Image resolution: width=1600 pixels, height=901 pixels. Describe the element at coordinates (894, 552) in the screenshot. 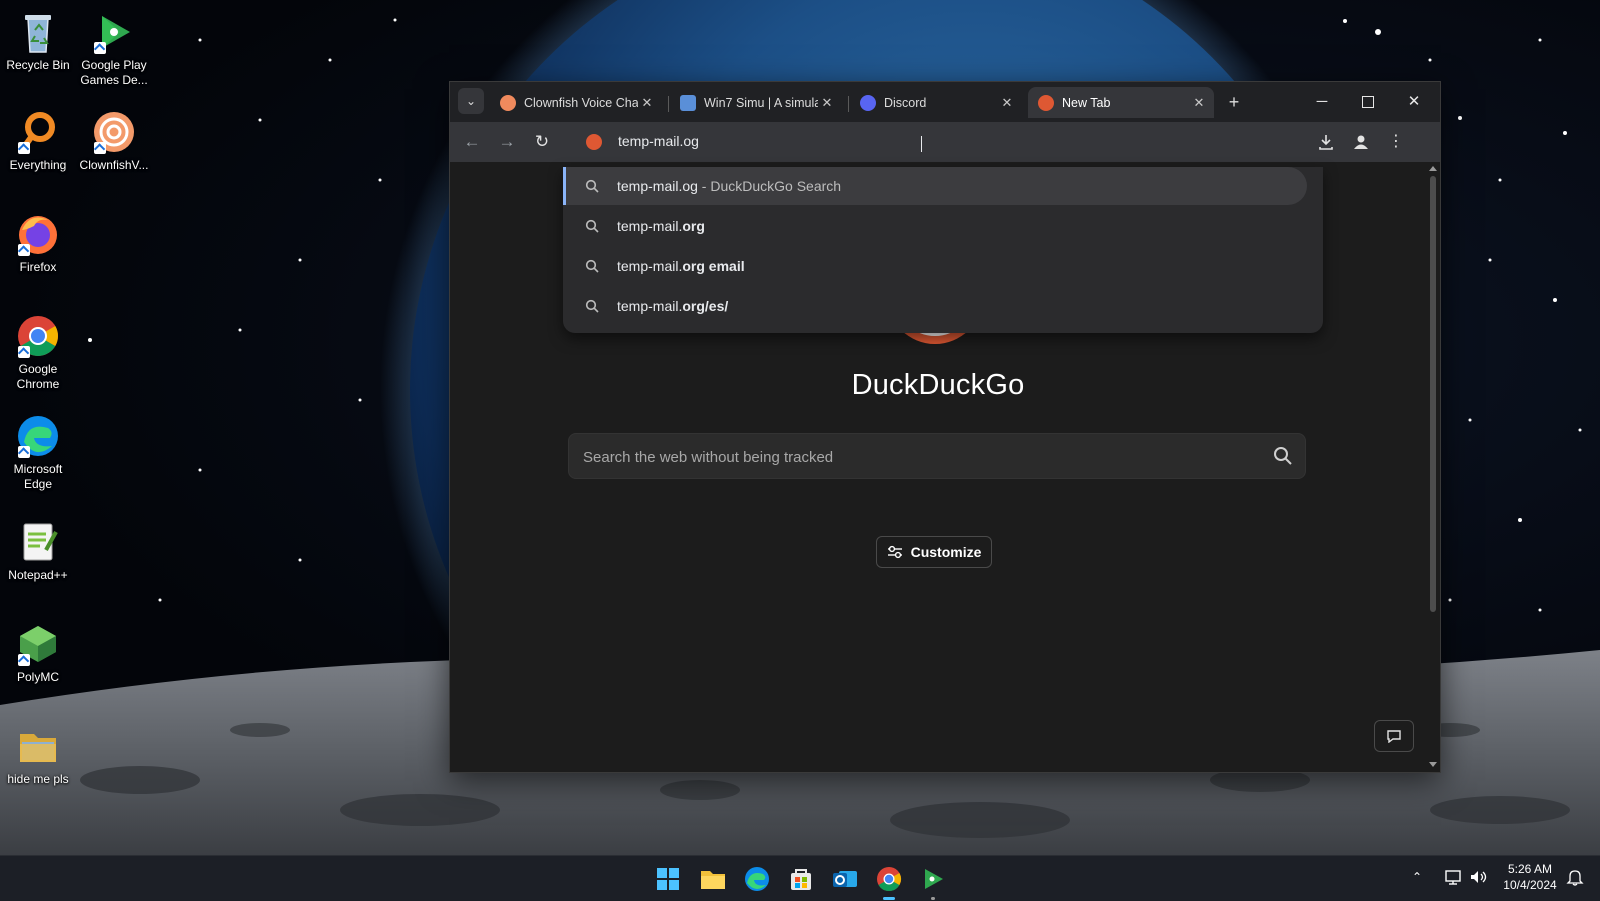

I see `sliders-icon` at that location.